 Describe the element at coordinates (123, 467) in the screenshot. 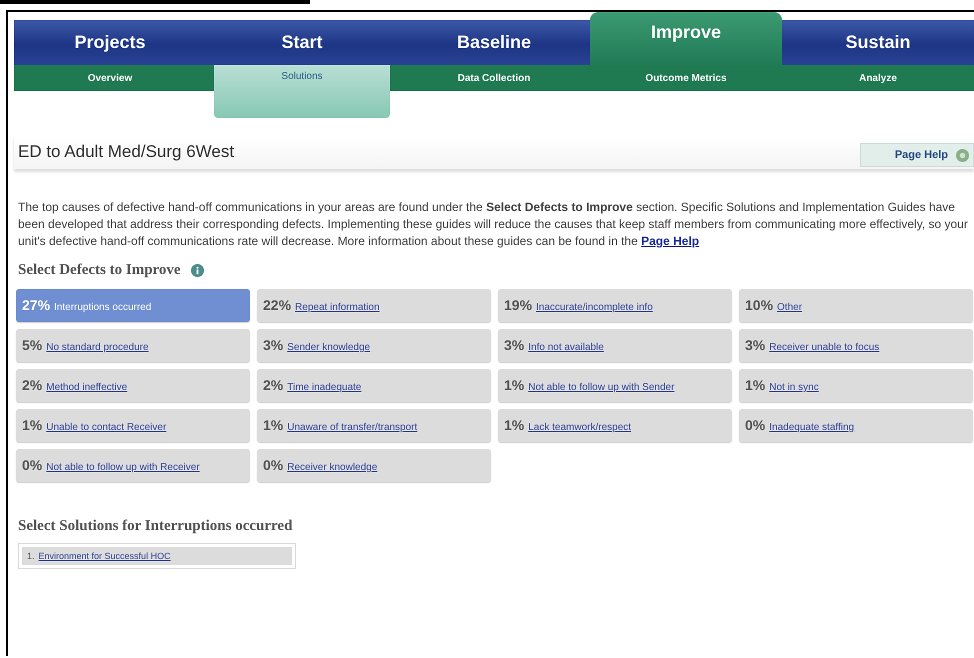

I see `defect-link: Not able to follow up with Receiver` at that location.